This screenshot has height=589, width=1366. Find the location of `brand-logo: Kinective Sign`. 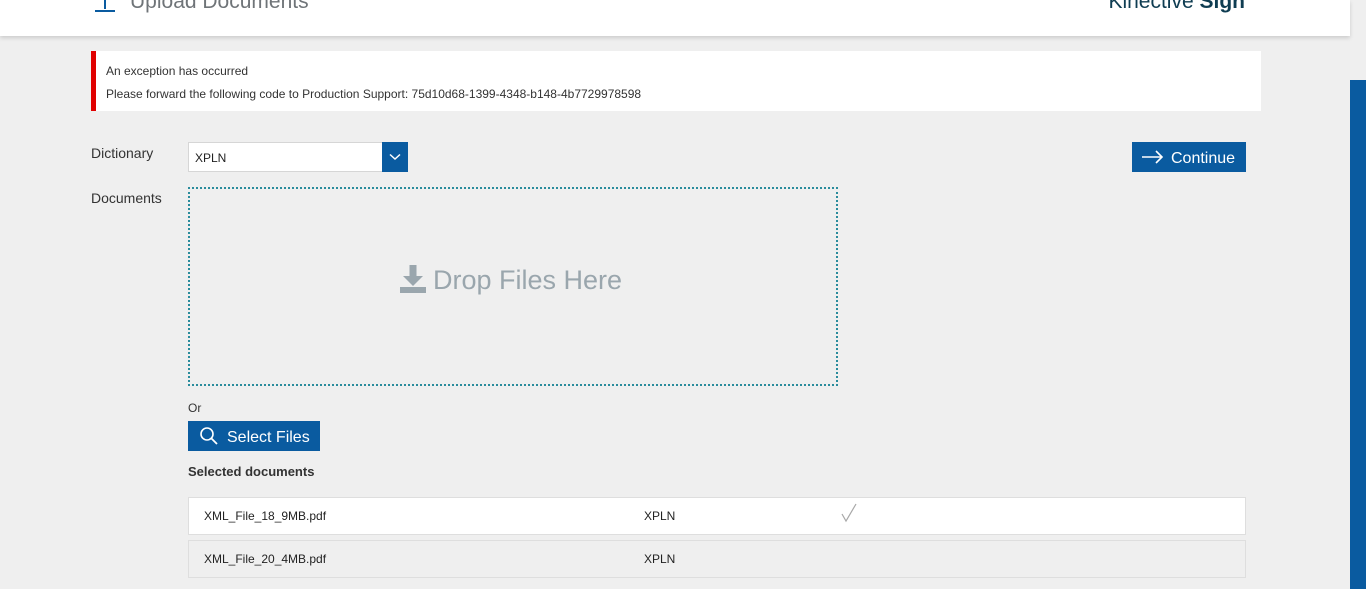

brand-logo: Kinective Sign is located at coordinates (1176, 7).